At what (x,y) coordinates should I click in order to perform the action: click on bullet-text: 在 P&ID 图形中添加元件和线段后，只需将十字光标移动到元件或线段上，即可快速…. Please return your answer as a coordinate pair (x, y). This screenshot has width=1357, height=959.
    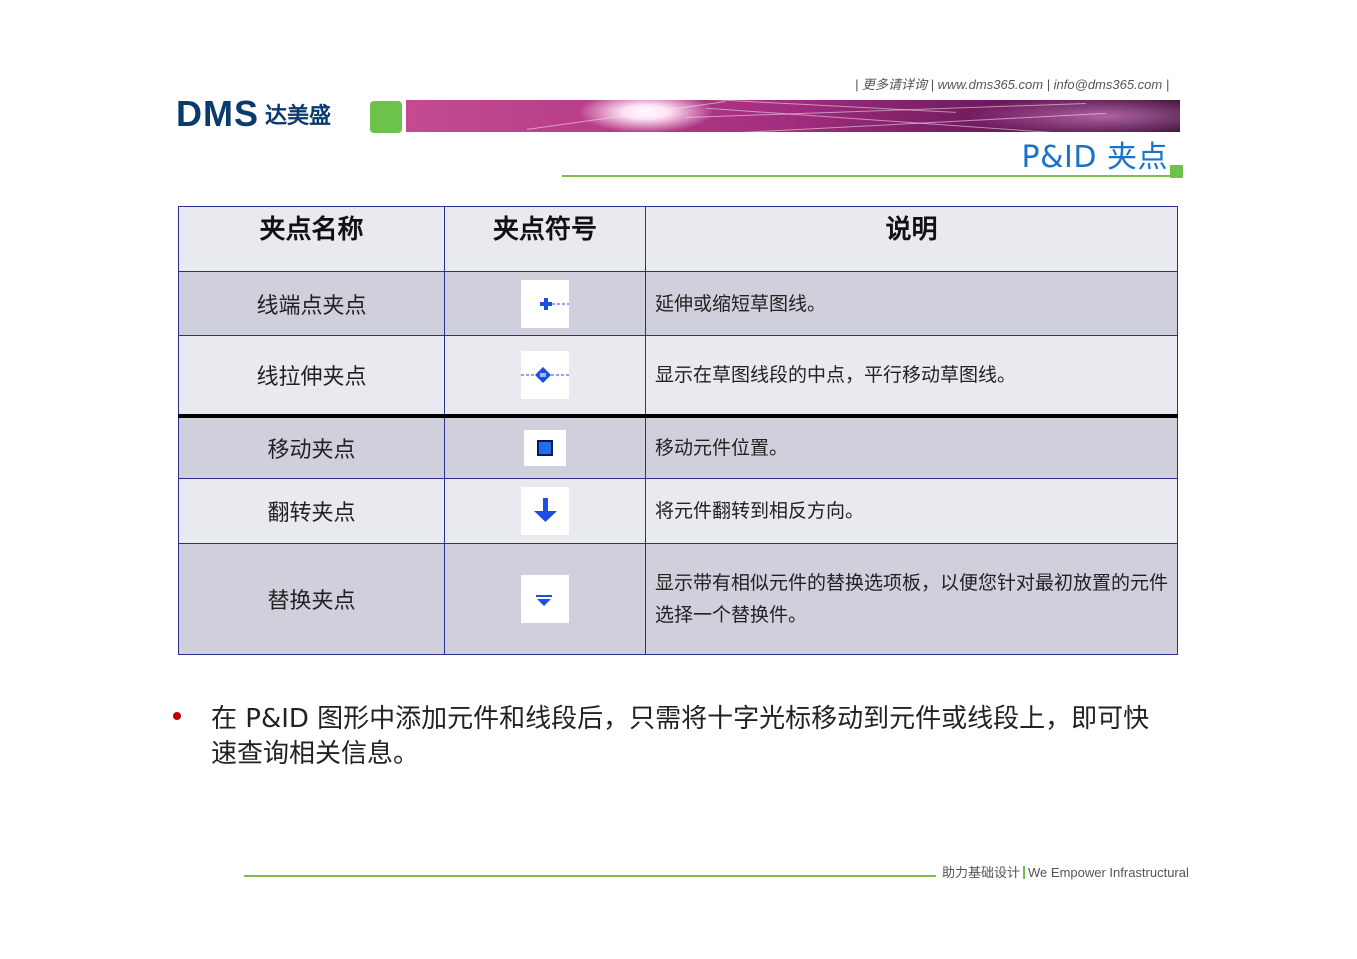
    Looking at the image, I should click on (680, 736).